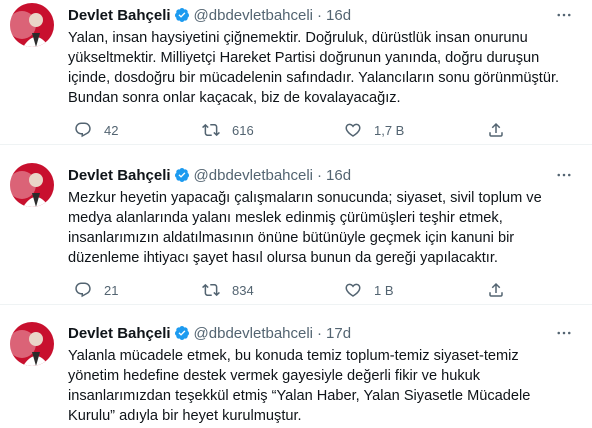 This screenshot has width=592, height=428. I want to click on tweet-timestamp: 17d, so click(338, 333).